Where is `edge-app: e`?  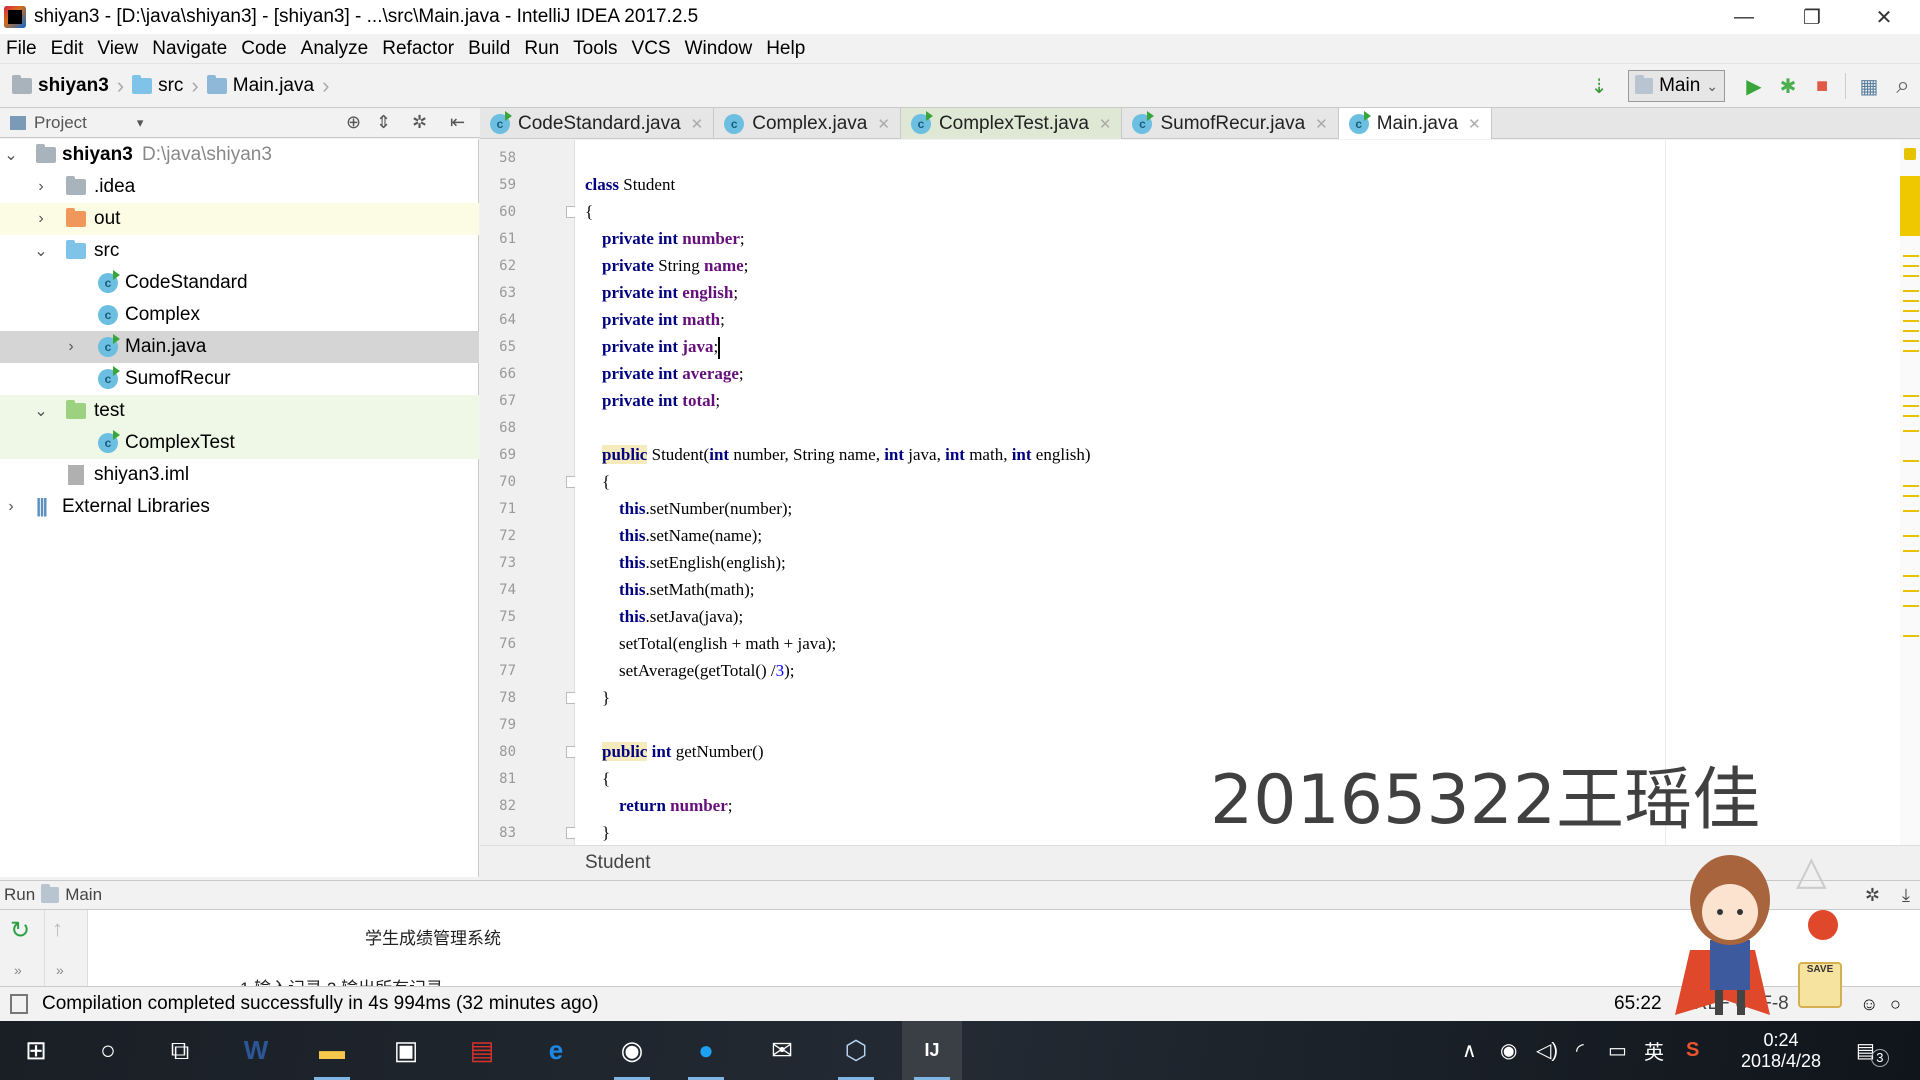 edge-app: e is located at coordinates (556, 1050).